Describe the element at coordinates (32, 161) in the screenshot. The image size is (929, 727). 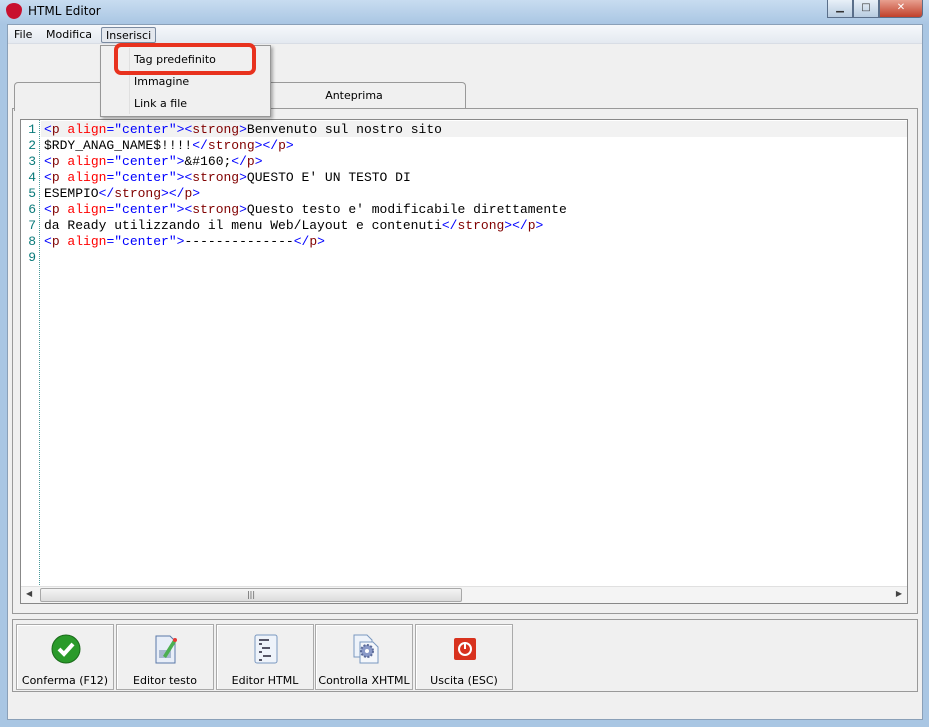
I see `line-number: 3` at that location.